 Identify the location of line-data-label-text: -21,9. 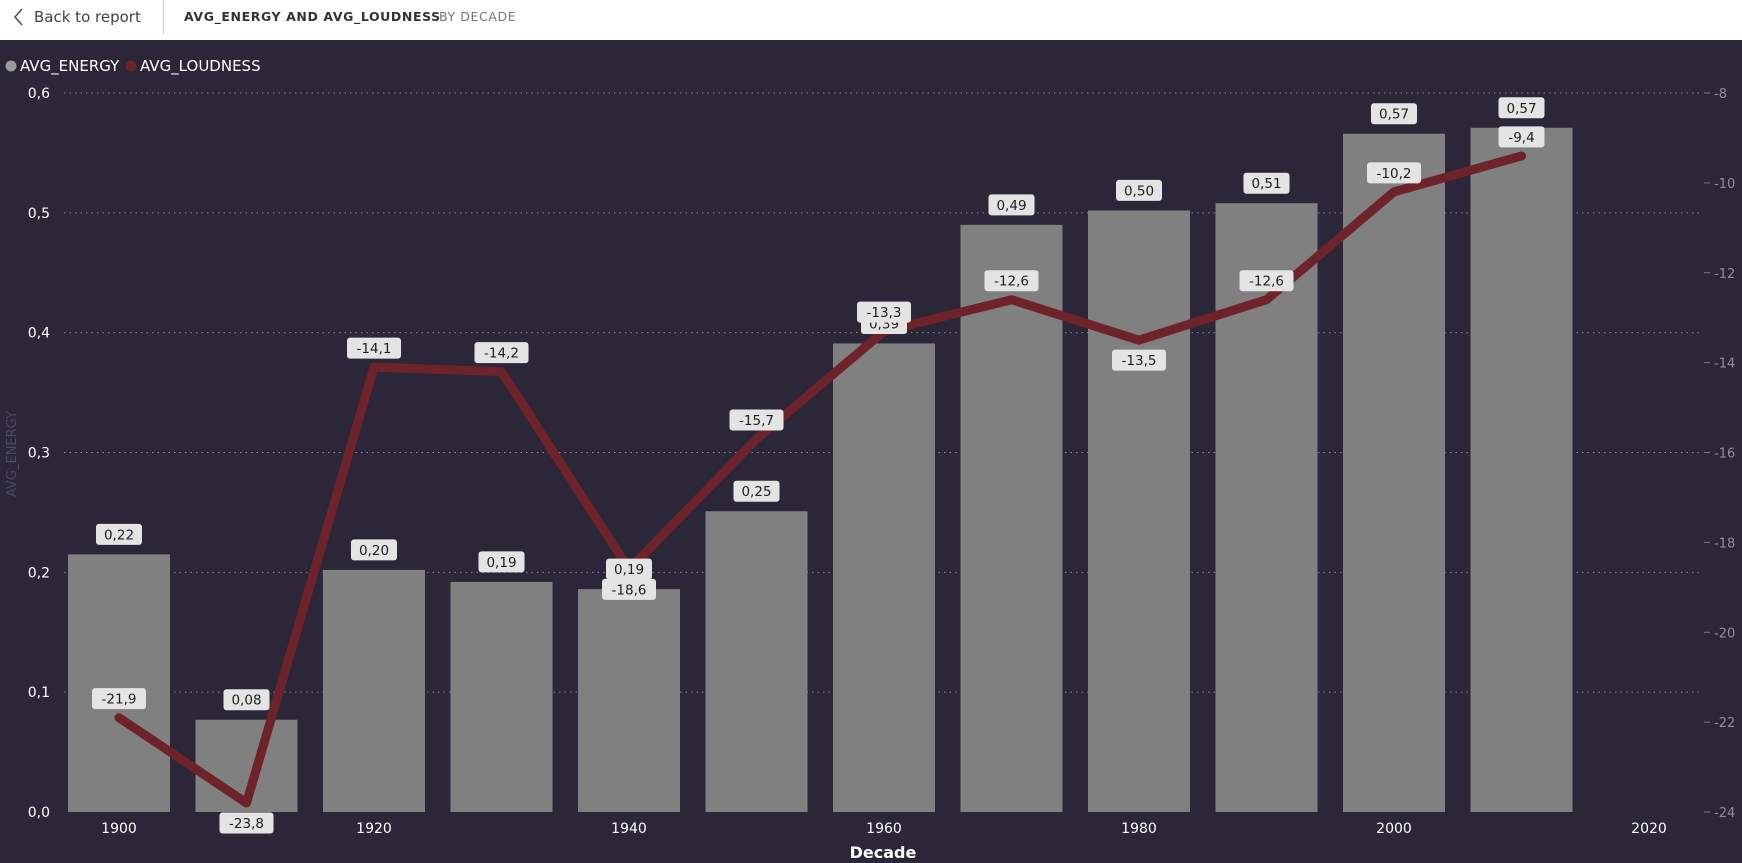
(119, 700).